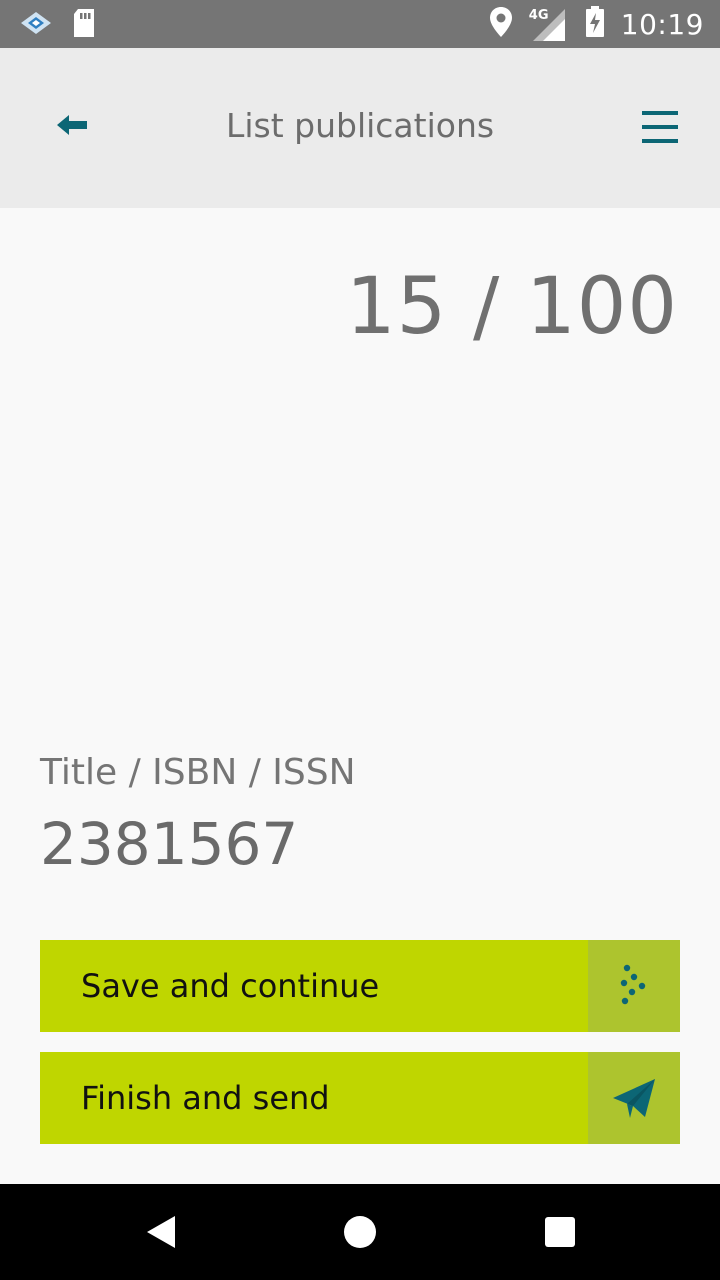 This screenshot has width=720, height=1280. What do you see at coordinates (501, 24) in the screenshot?
I see `location-icon` at bounding box center [501, 24].